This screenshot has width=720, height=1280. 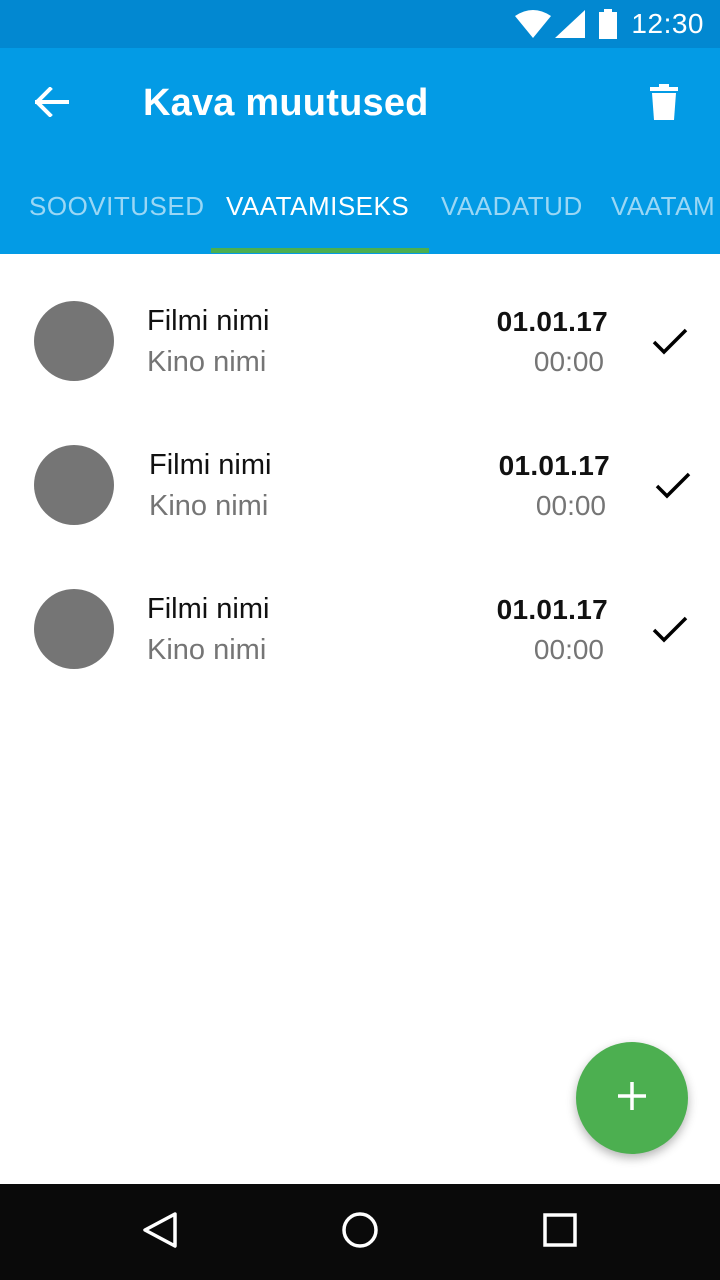 I want to click on home-circle-icon, so click(x=360, y=1232).